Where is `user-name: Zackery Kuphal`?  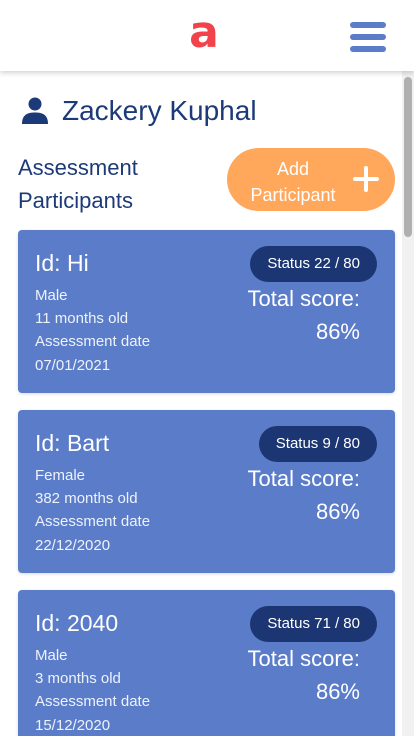
user-name: Zackery Kuphal is located at coordinates (159, 110).